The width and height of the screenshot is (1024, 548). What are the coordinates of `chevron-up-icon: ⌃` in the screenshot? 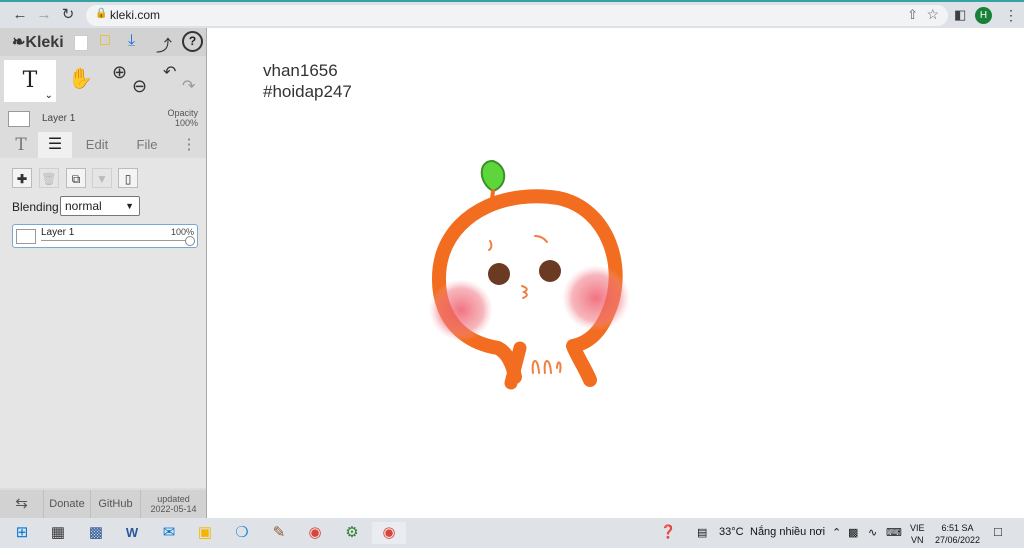 It's located at (836, 532).